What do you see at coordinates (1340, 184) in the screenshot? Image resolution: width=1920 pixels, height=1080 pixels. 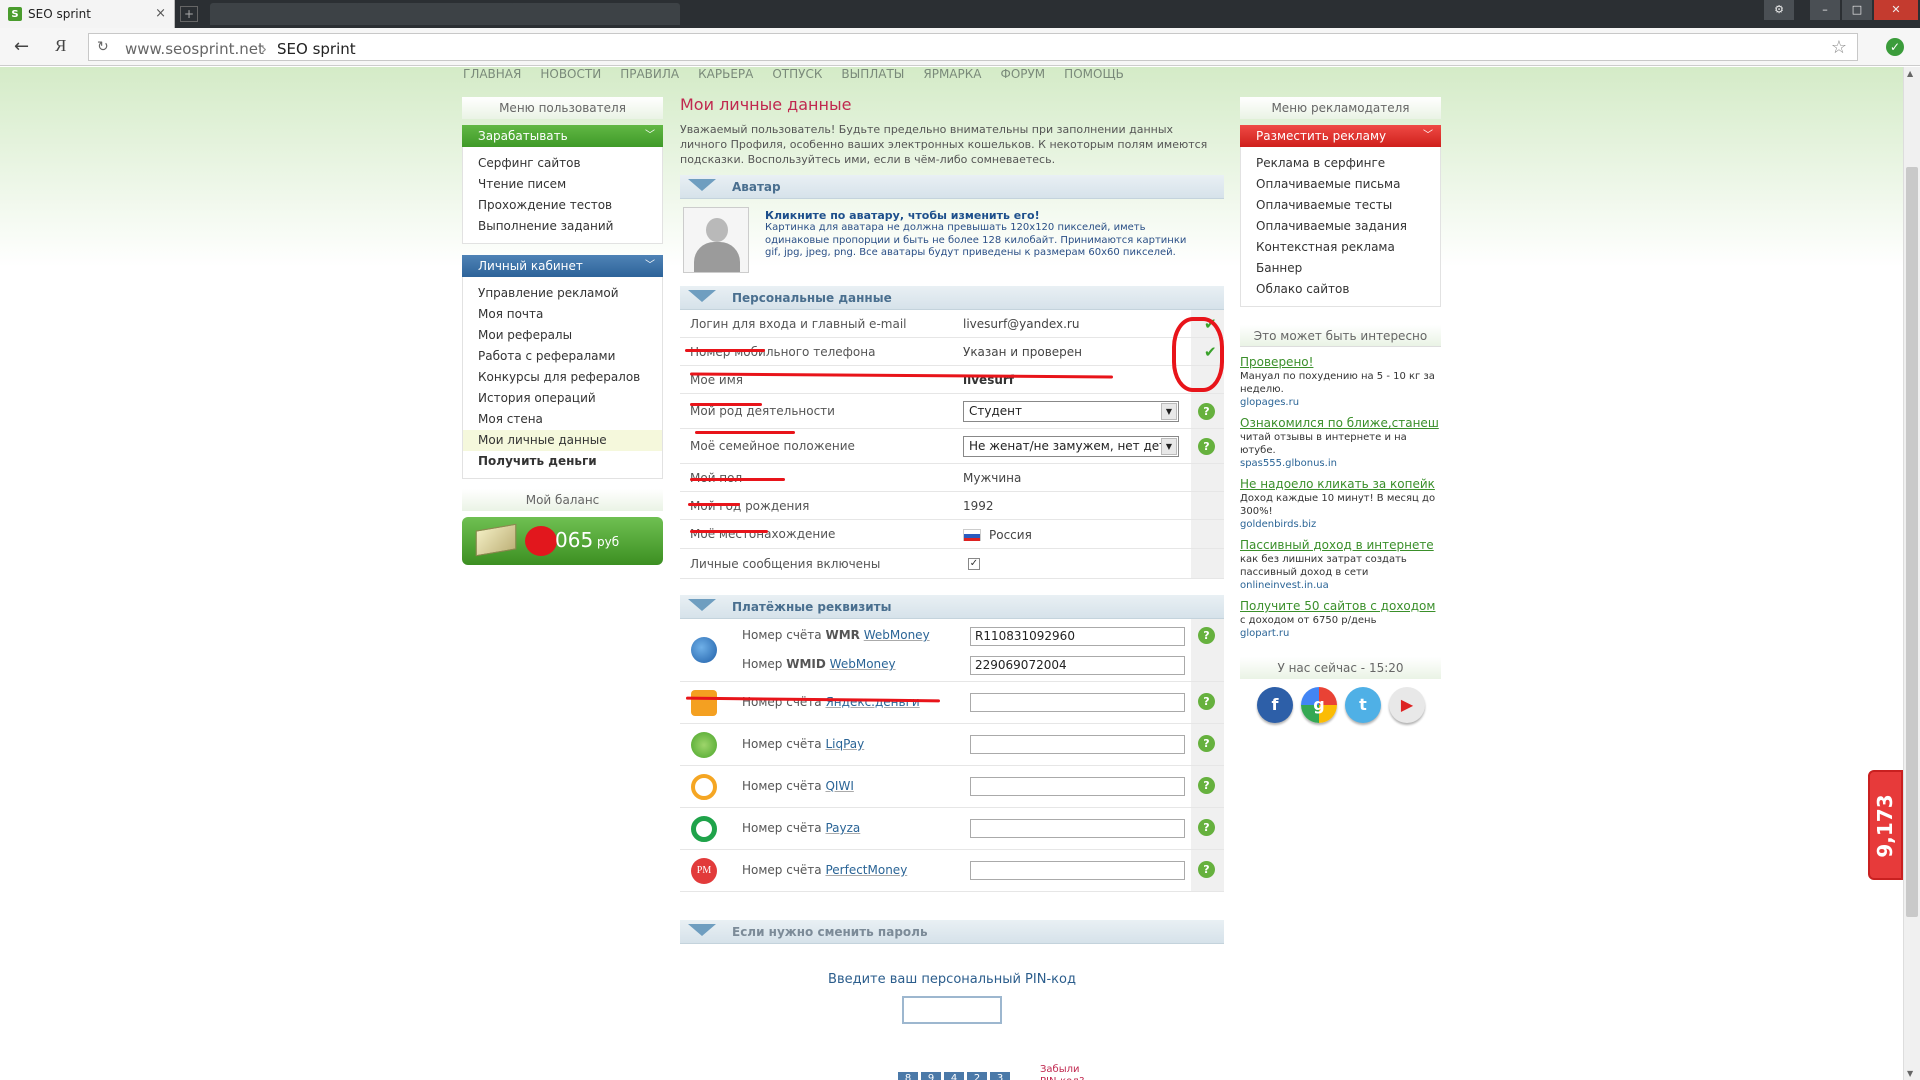 I see `sidebar-item-paid-letters: Оплачиваемые письма` at bounding box center [1340, 184].